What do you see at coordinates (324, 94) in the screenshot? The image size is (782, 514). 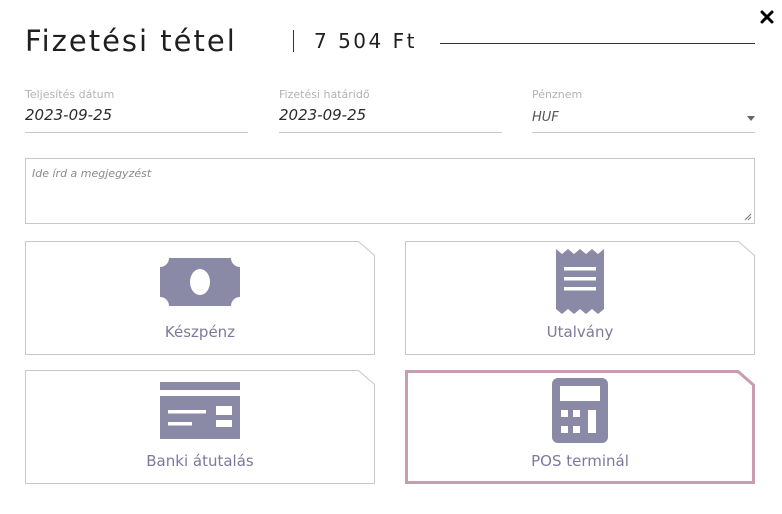 I see `due-date-label: Fizetési határidő` at bounding box center [324, 94].